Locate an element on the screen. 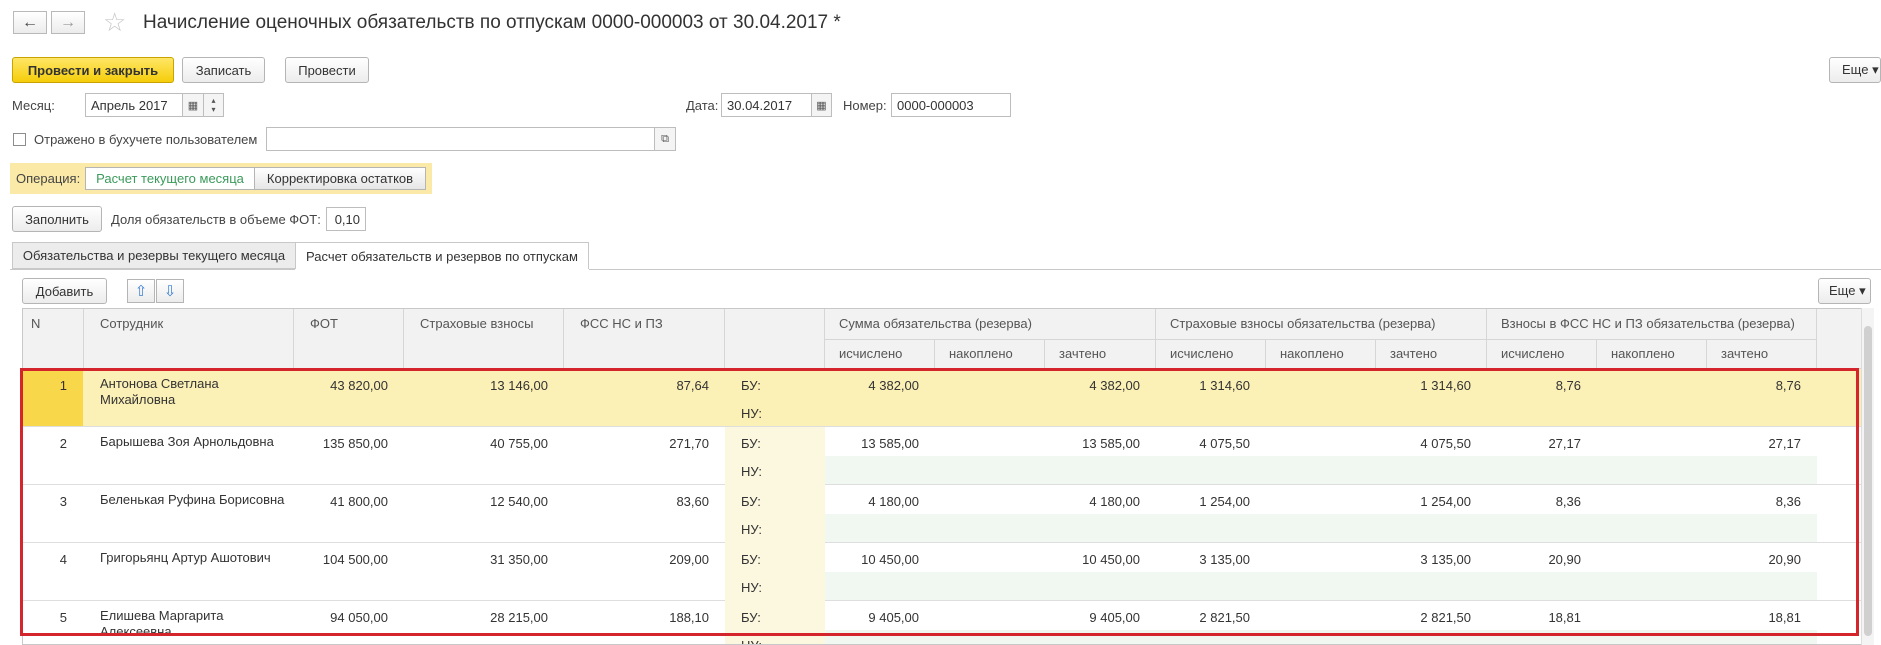  table-more-button: Еще ▾ is located at coordinates (1844, 291).